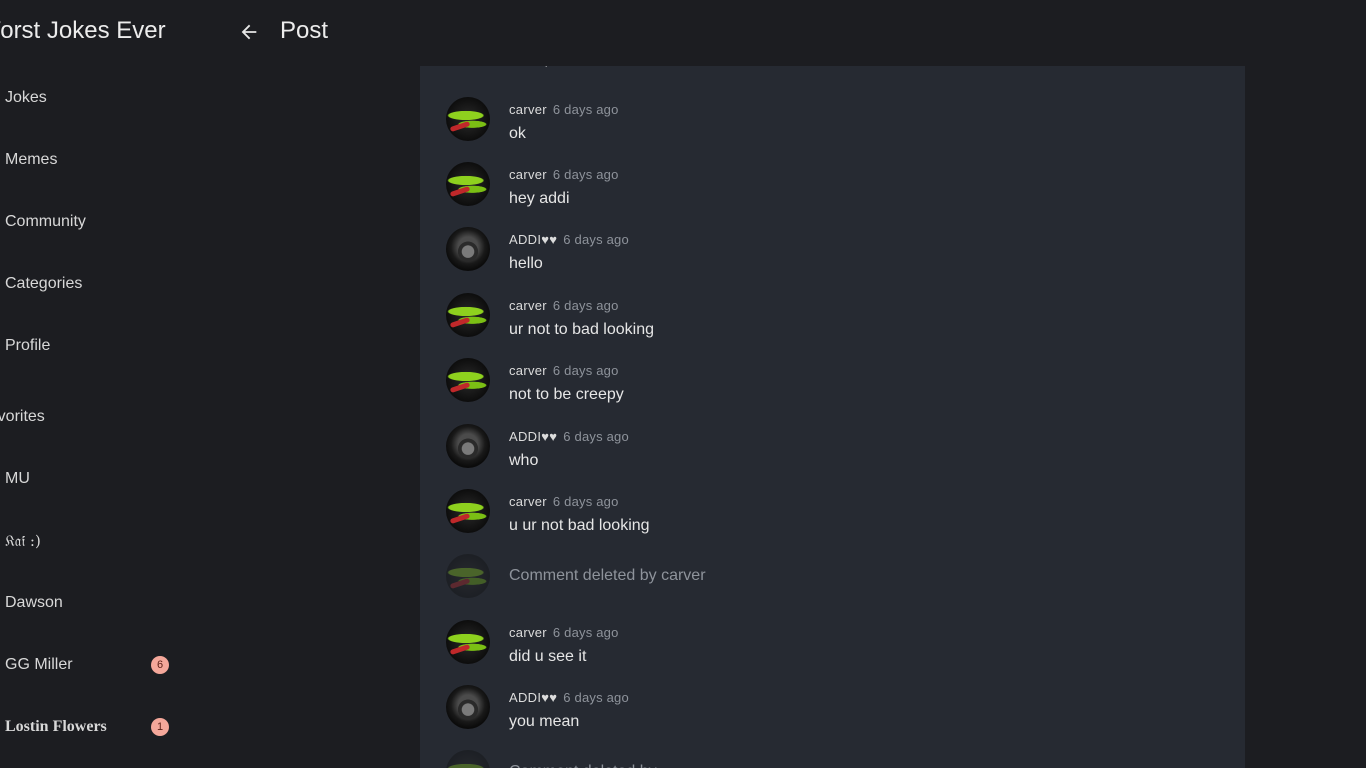  I want to click on comment-text: not to be creepy, so click(566, 394).